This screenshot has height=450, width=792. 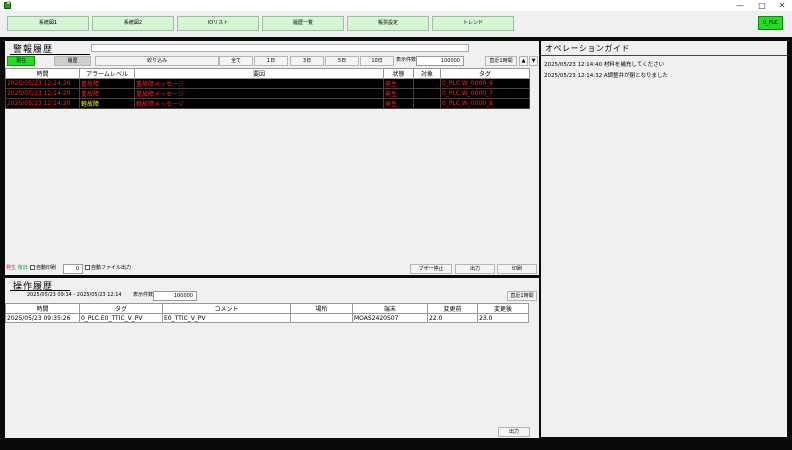 What do you see at coordinates (440, 61) in the screenshot?
I see `display-count-field: 100000` at bounding box center [440, 61].